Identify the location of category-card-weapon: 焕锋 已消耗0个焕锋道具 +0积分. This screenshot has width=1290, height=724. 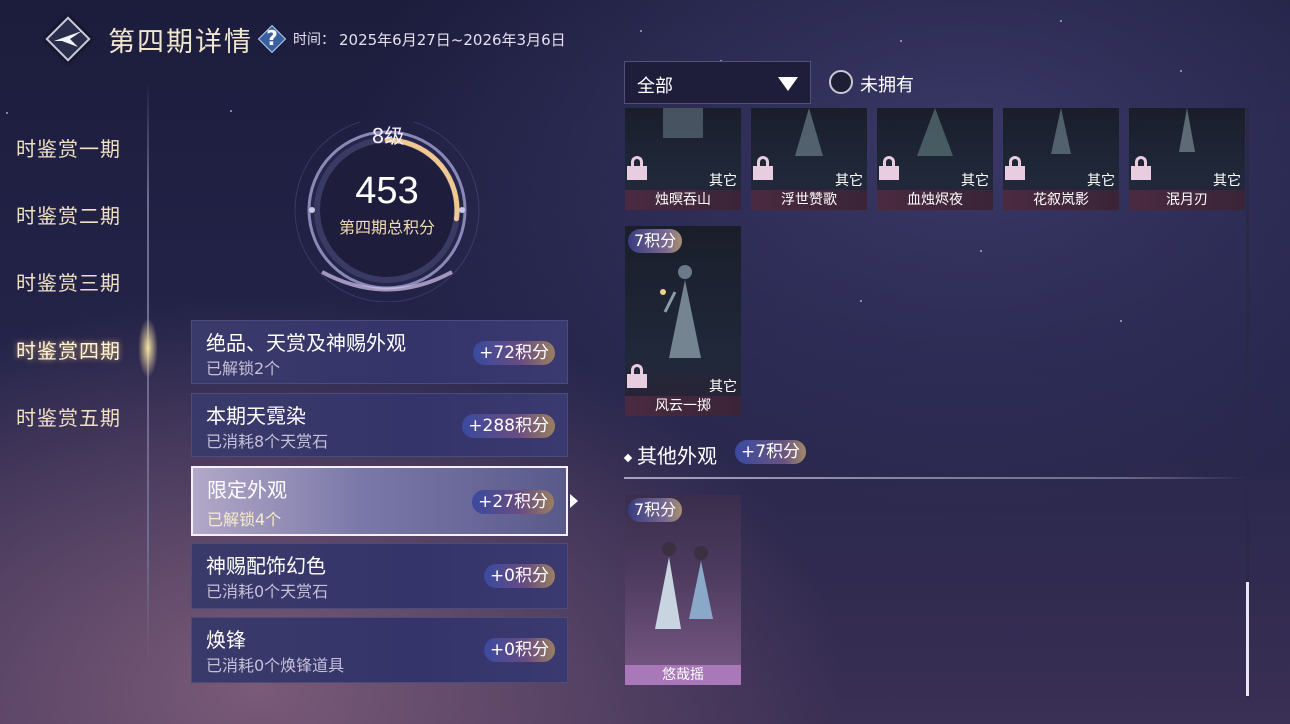
(379, 650).